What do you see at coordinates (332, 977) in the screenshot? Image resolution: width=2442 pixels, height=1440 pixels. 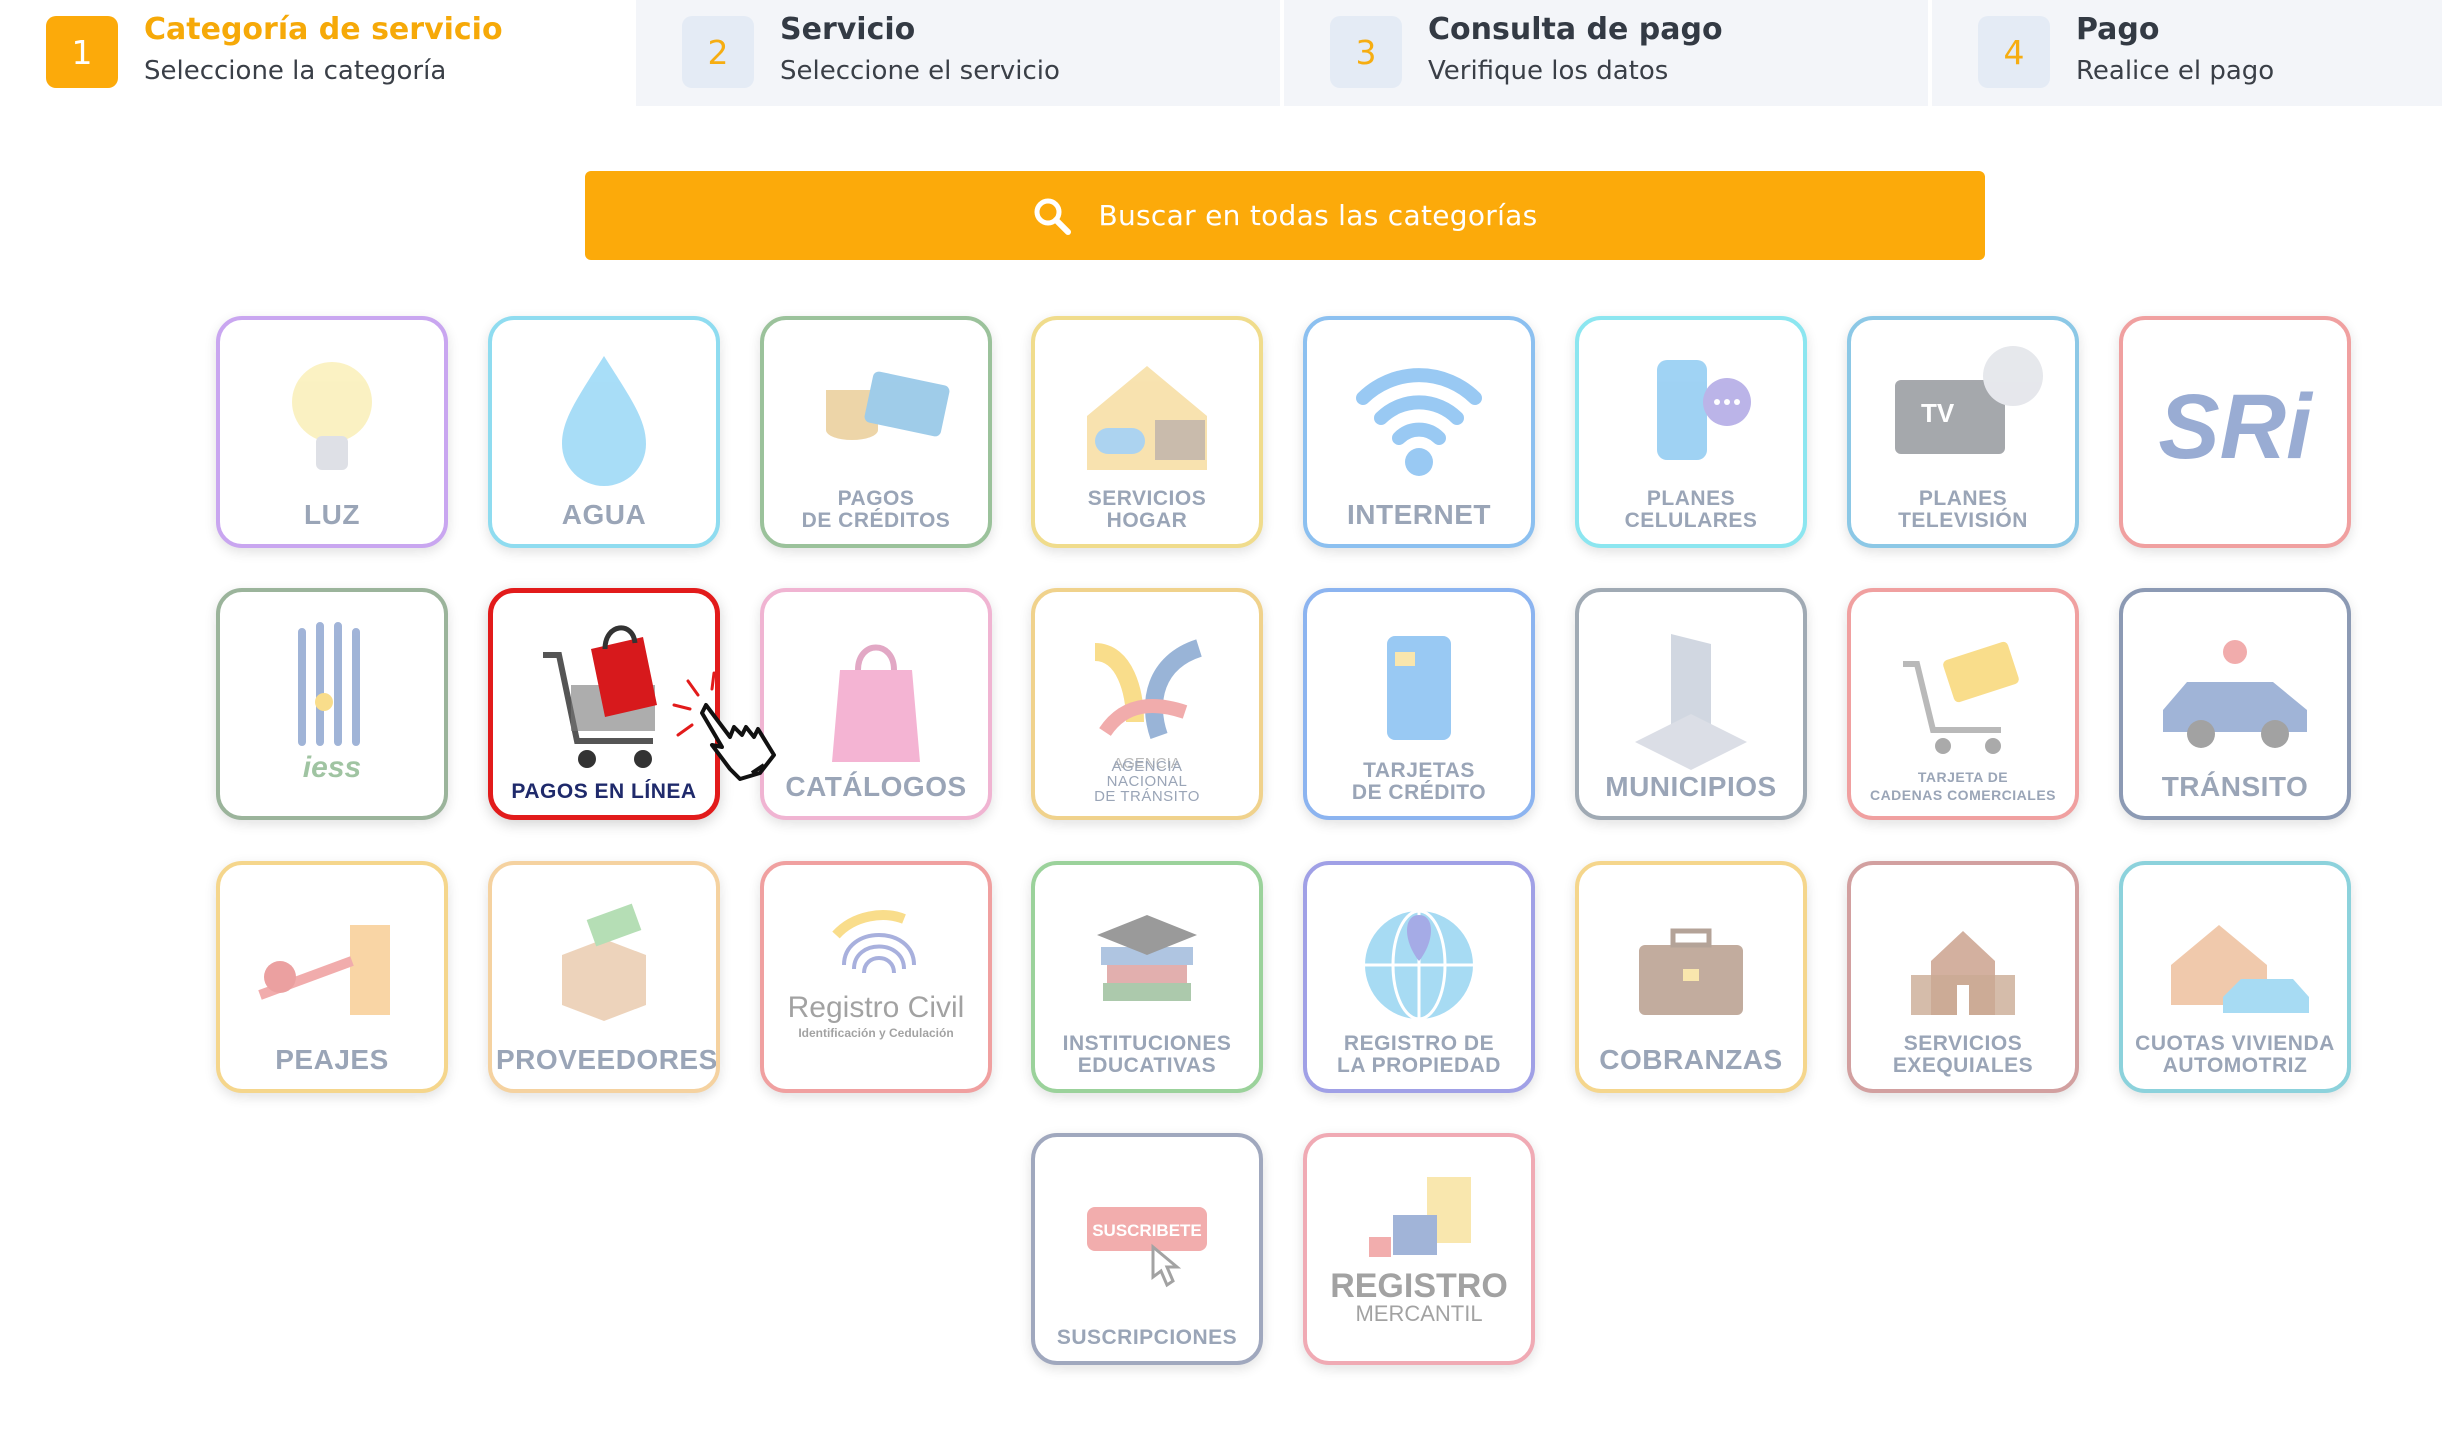 I see `category-tile-peajes: PEAJES` at bounding box center [332, 977].